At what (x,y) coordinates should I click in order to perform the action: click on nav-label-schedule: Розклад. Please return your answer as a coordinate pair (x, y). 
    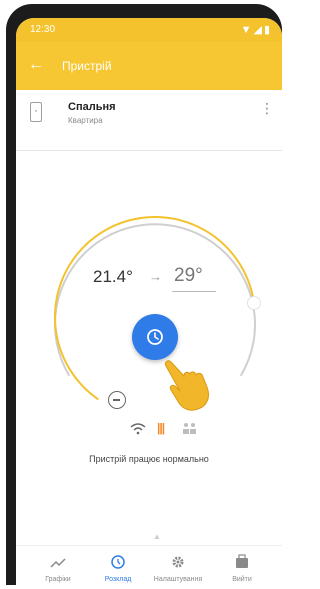
    Looking at the image, I should click on (118, 579).